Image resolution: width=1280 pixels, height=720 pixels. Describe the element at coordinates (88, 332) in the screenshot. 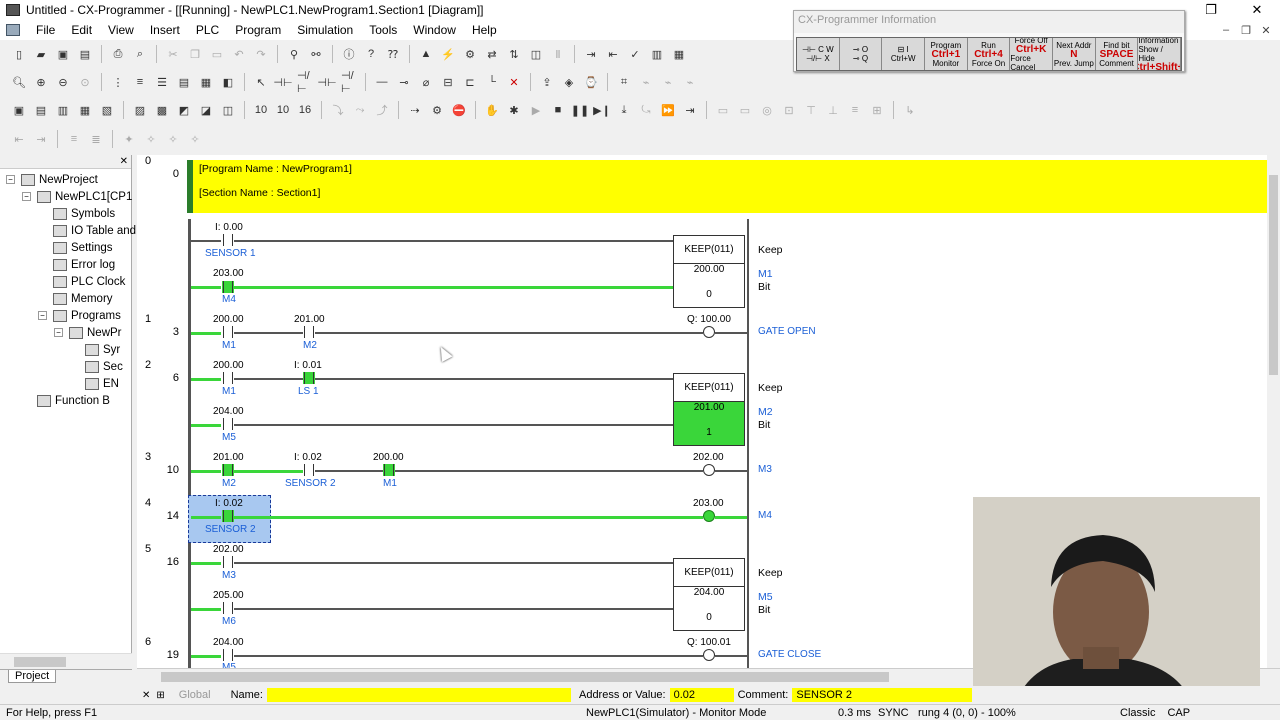

I see `tree-item: − NewPr` at that location.